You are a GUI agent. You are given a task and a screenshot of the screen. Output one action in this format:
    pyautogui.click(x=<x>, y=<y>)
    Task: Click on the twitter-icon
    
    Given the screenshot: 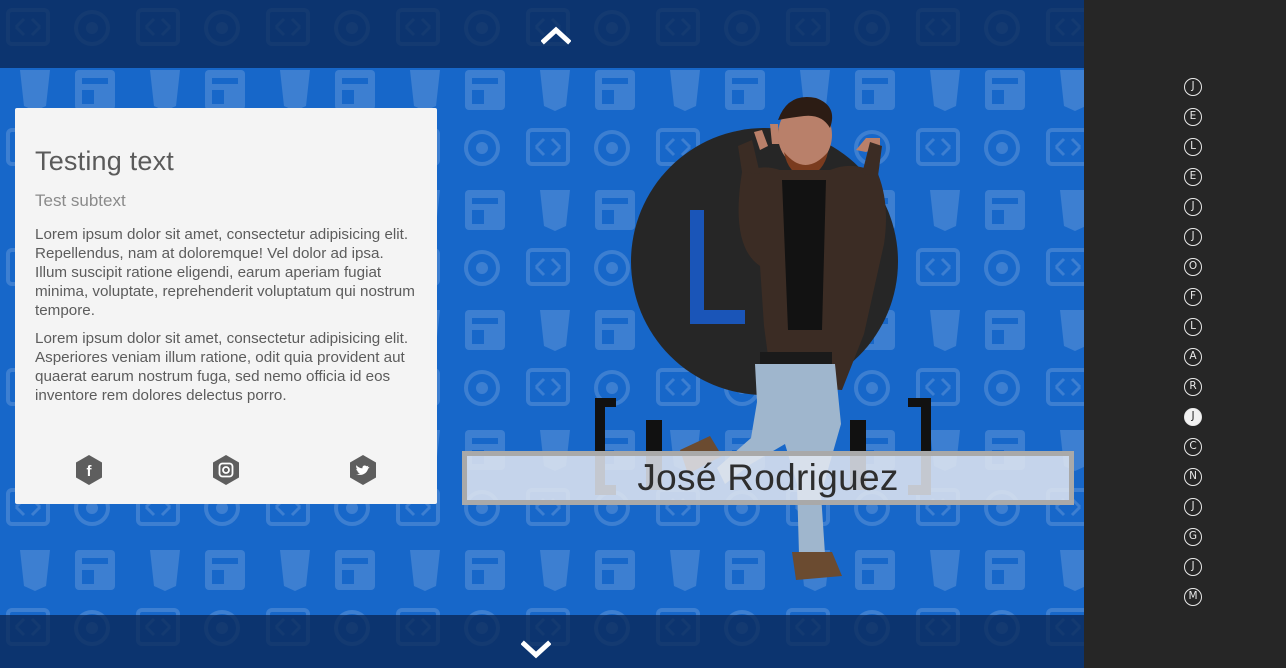 What is the action you would take?
    pyautogui.click(x=363, y=470)
    